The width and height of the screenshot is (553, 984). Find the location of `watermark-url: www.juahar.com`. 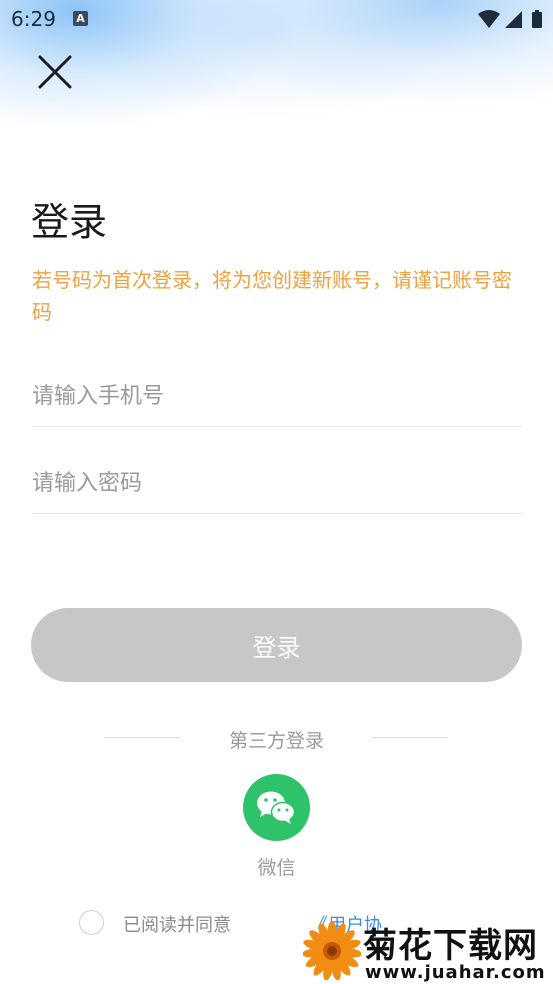

watermark-url: www.juahar.com is located at coordinates (455, 972).